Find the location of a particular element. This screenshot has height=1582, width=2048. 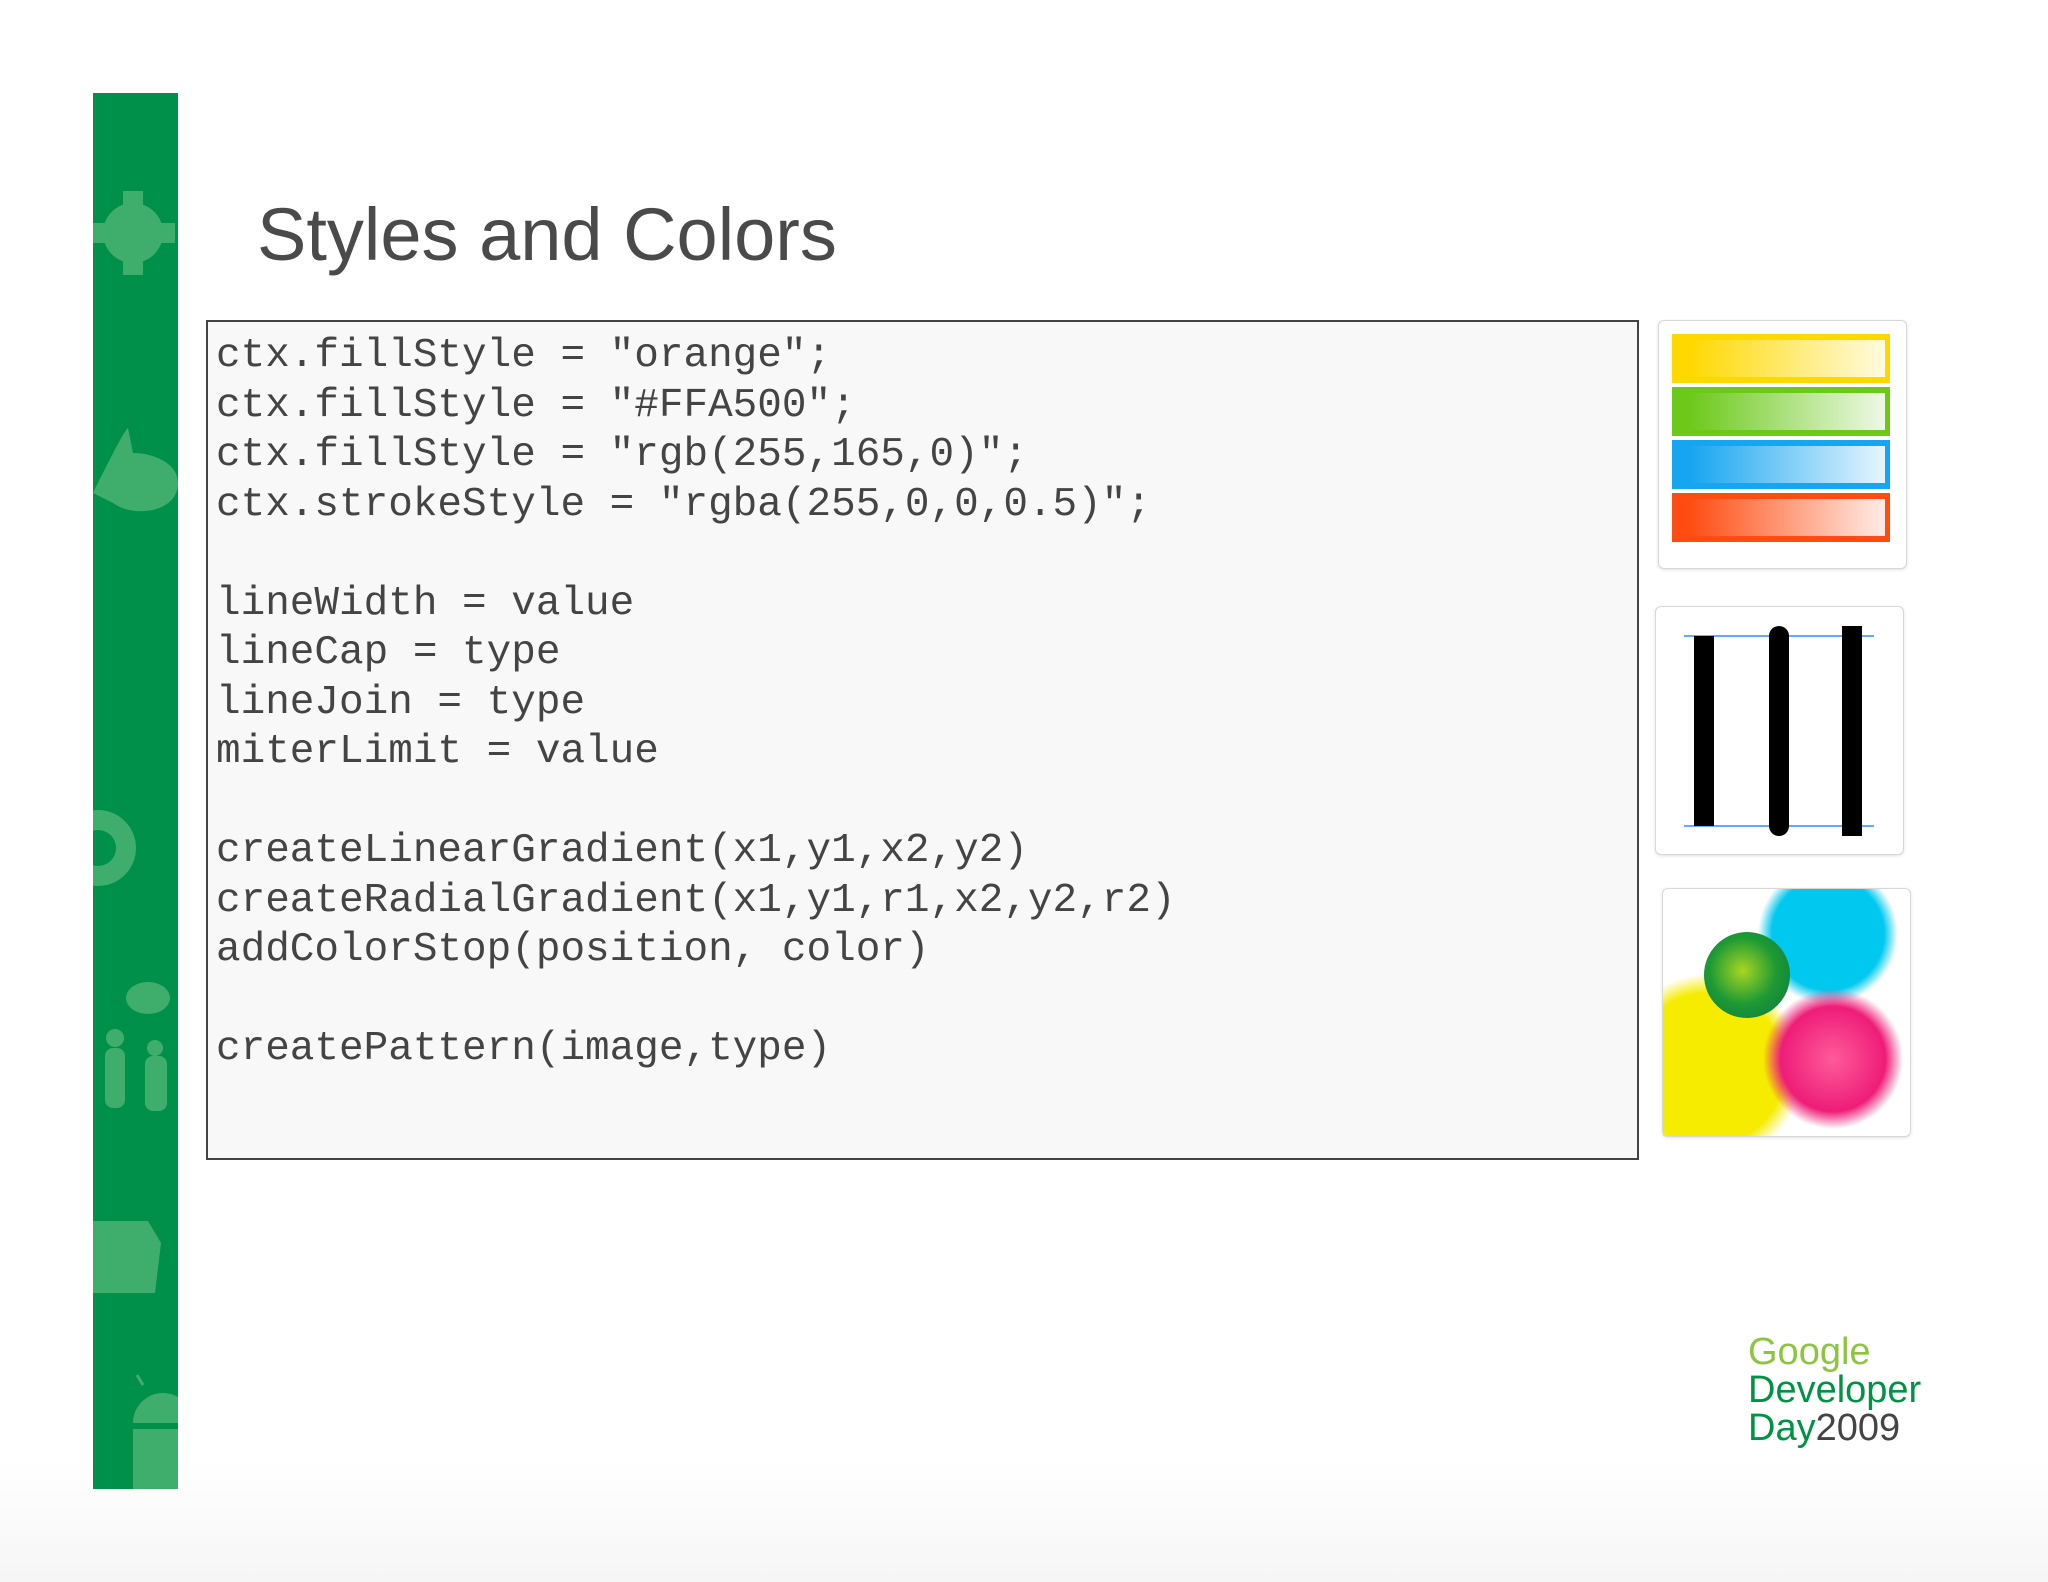

code-line: lineCap = type is located at coordinates (388, 653).